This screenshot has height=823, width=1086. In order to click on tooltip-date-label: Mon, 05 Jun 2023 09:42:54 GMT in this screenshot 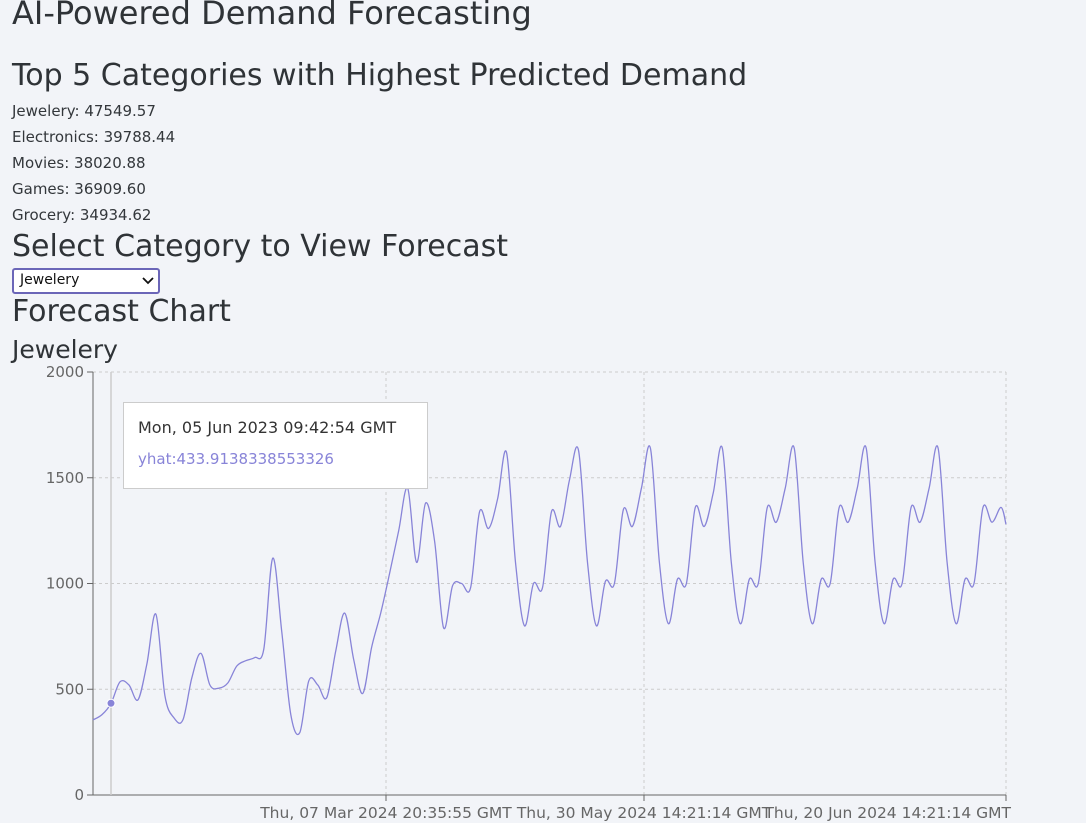, I will do `click(267, 427)`.